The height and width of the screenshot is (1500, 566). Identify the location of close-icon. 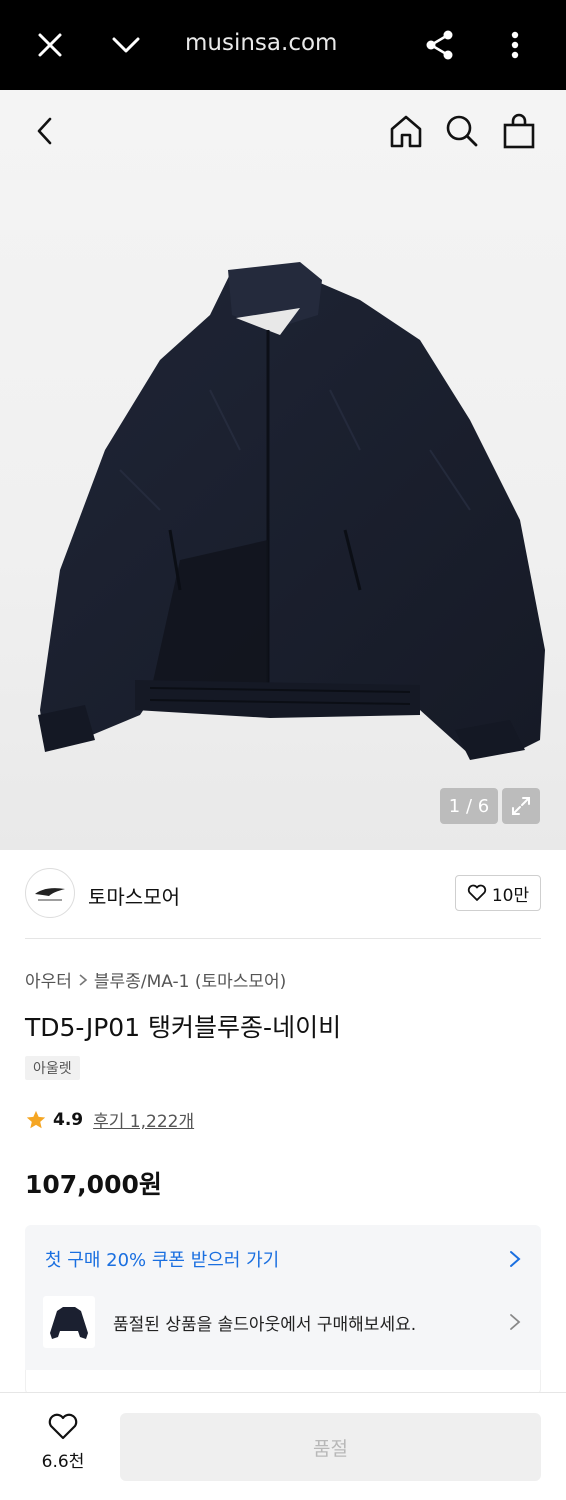
(50, 45).